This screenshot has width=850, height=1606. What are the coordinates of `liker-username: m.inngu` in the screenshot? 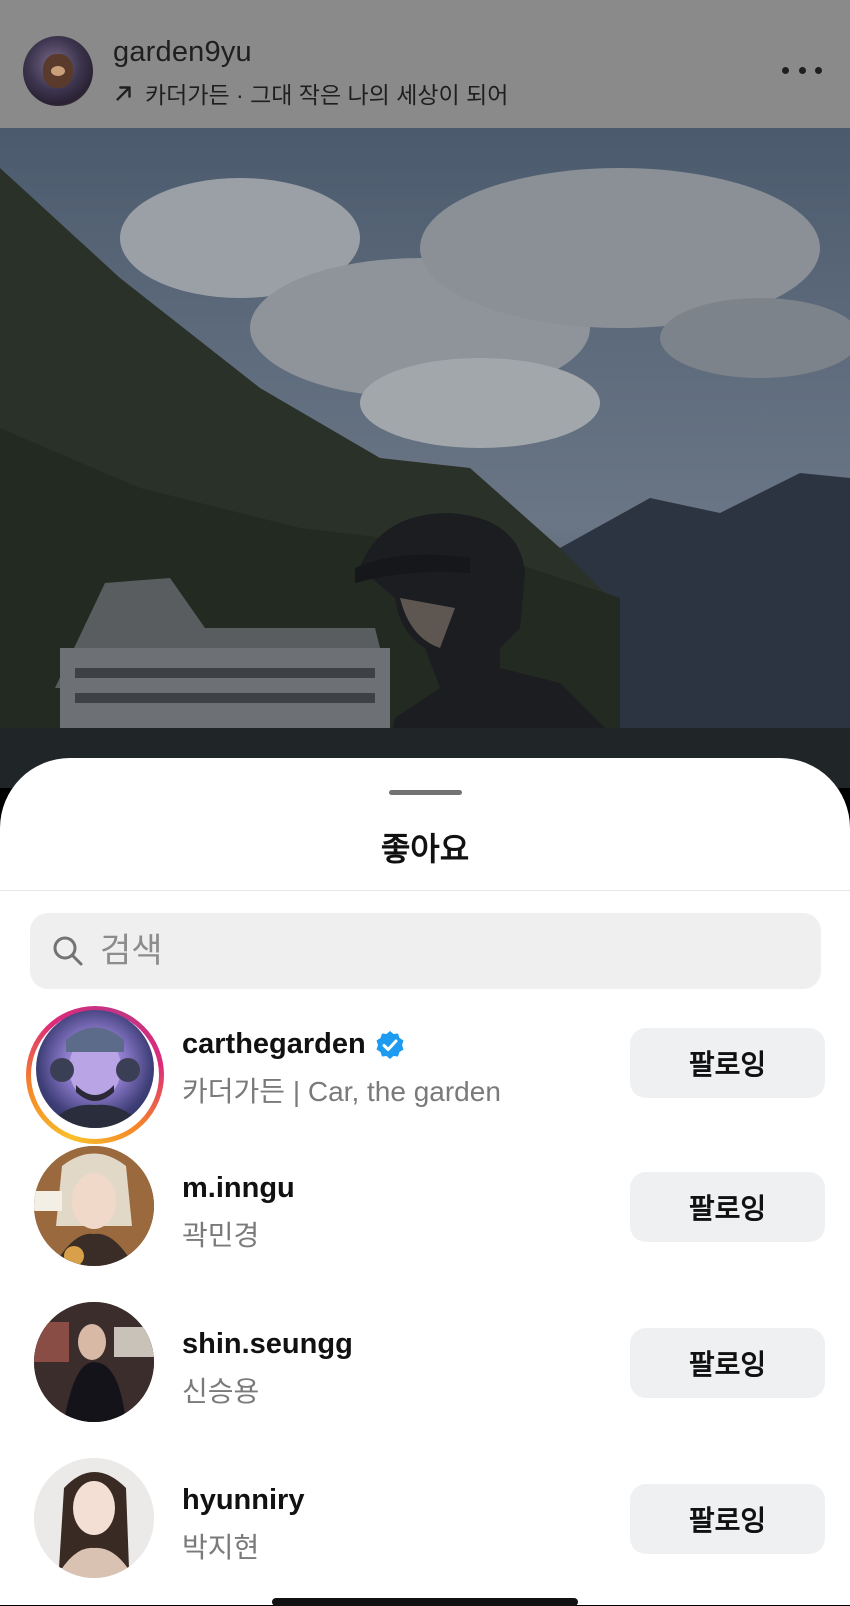 It's located at (238, 1188).